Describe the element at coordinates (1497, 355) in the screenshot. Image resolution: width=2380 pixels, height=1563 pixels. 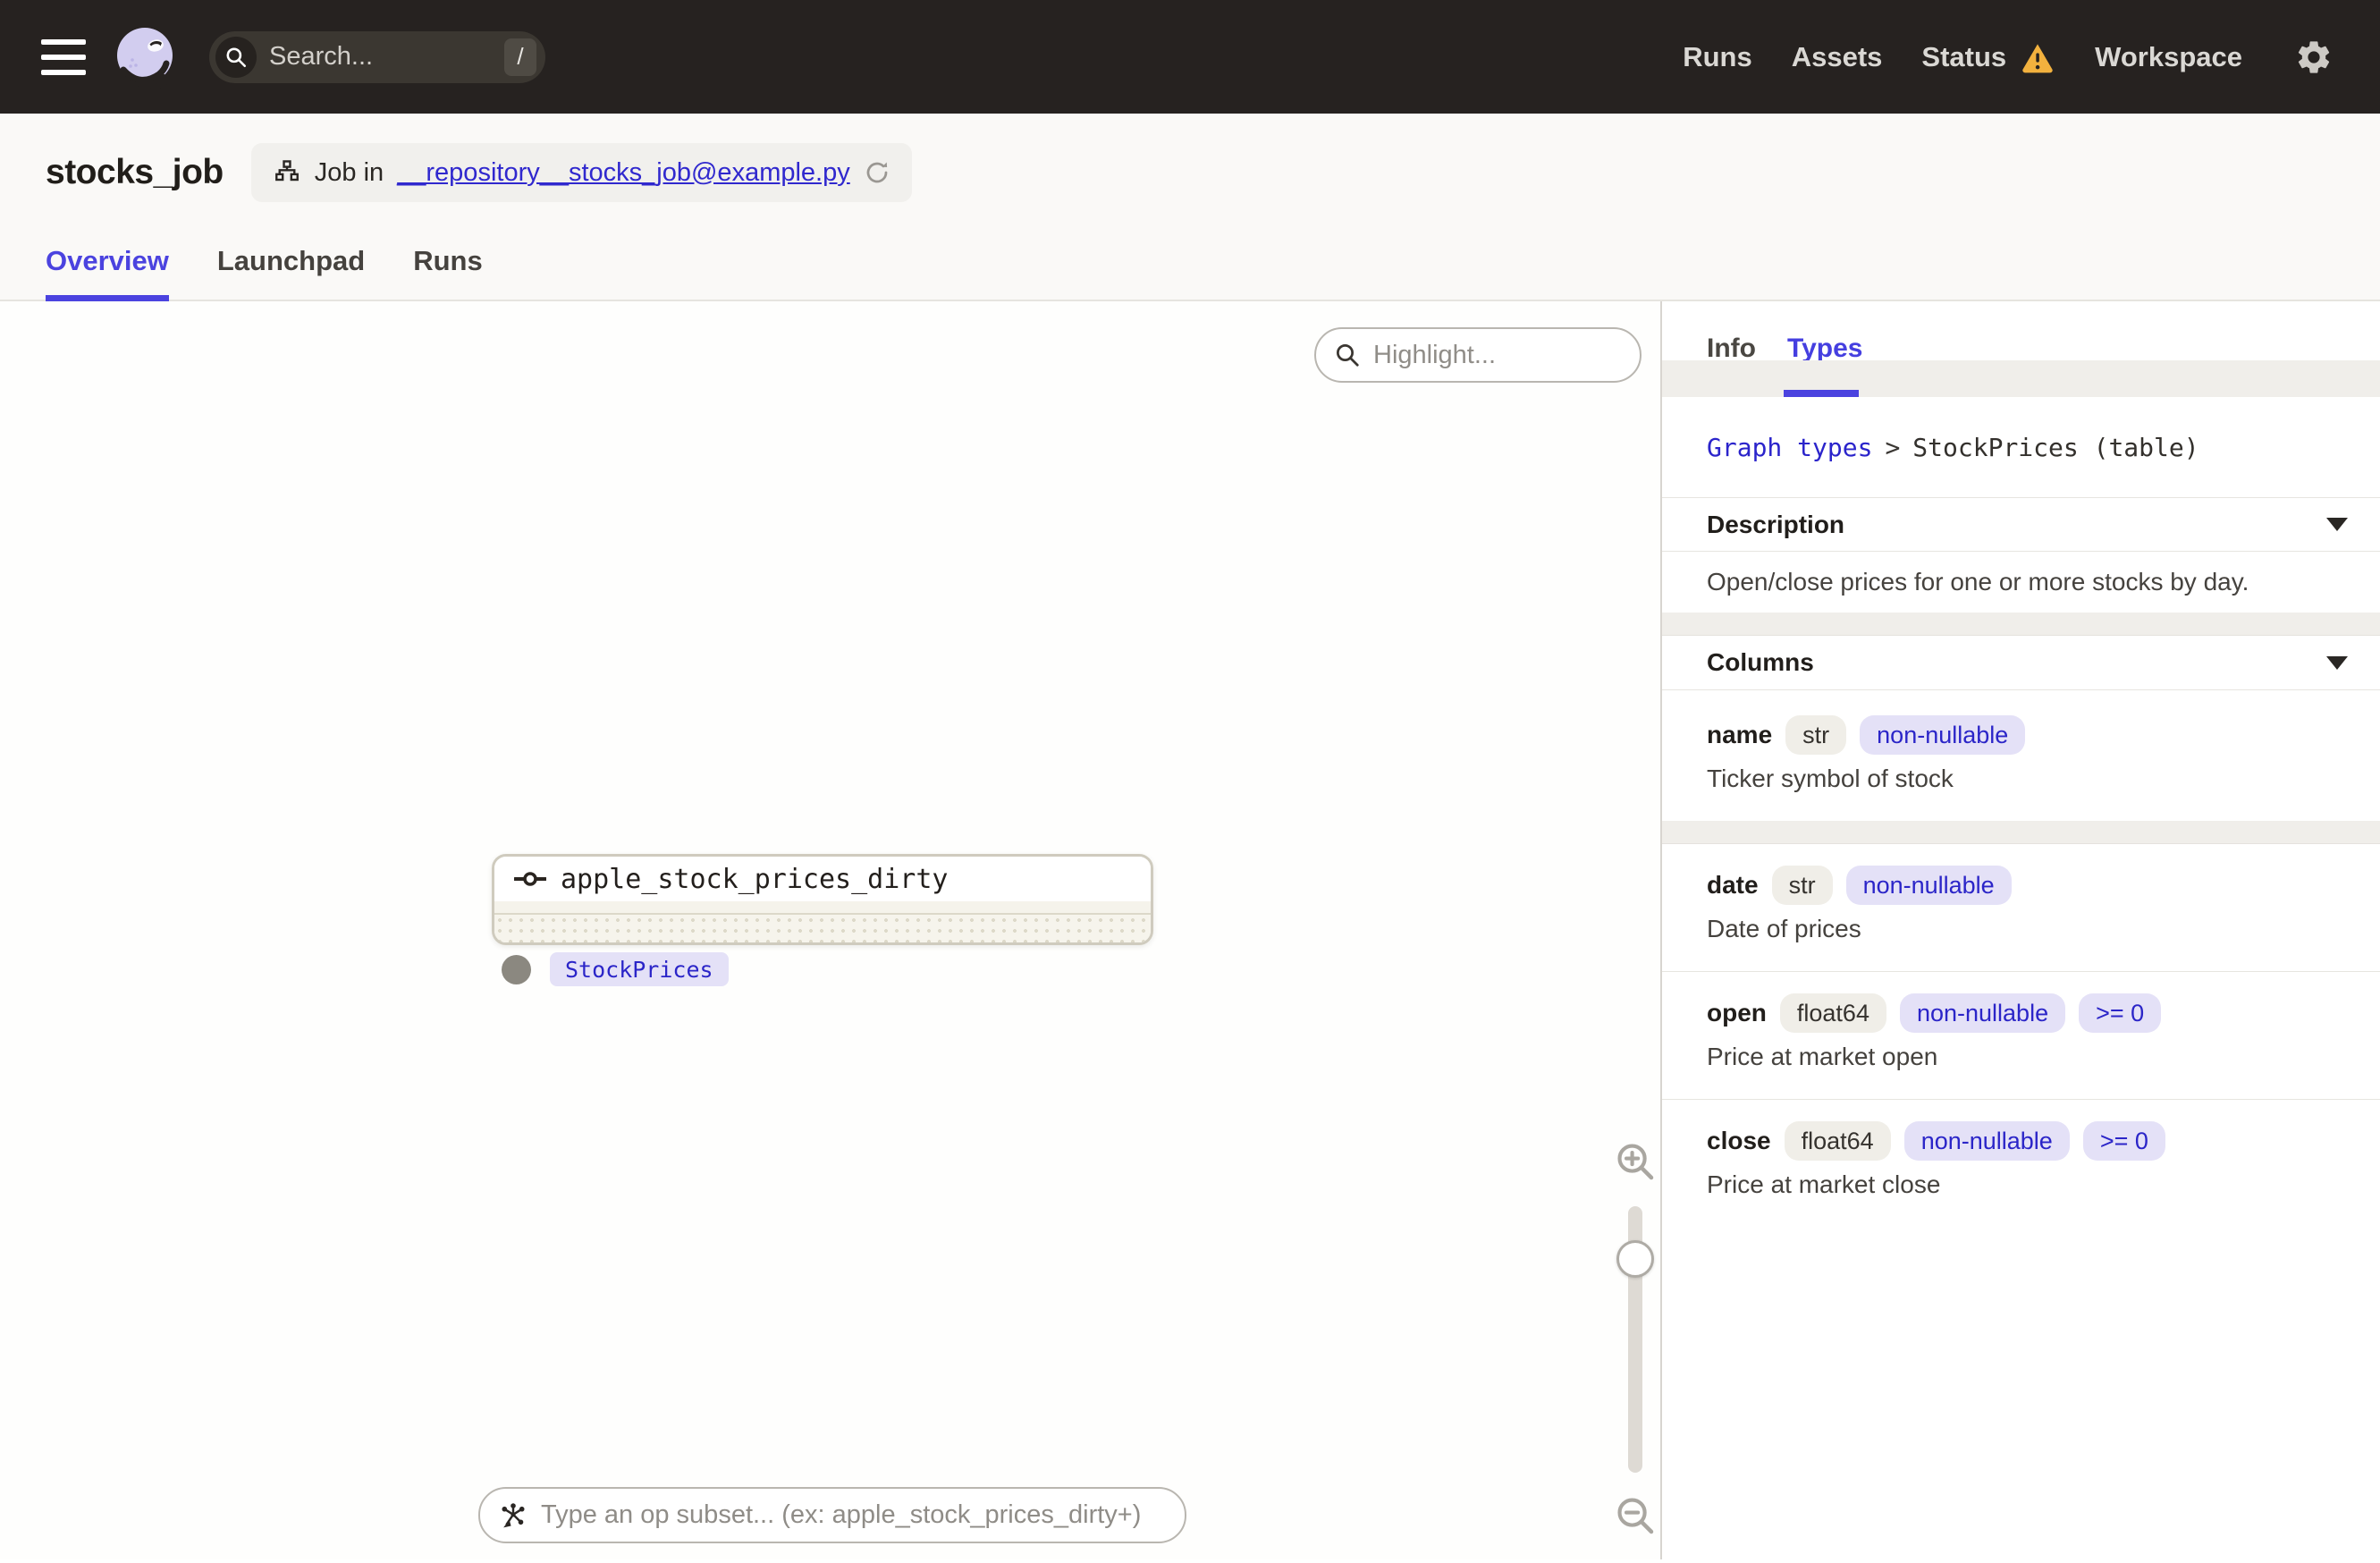
I see `highlight-input` at that location.